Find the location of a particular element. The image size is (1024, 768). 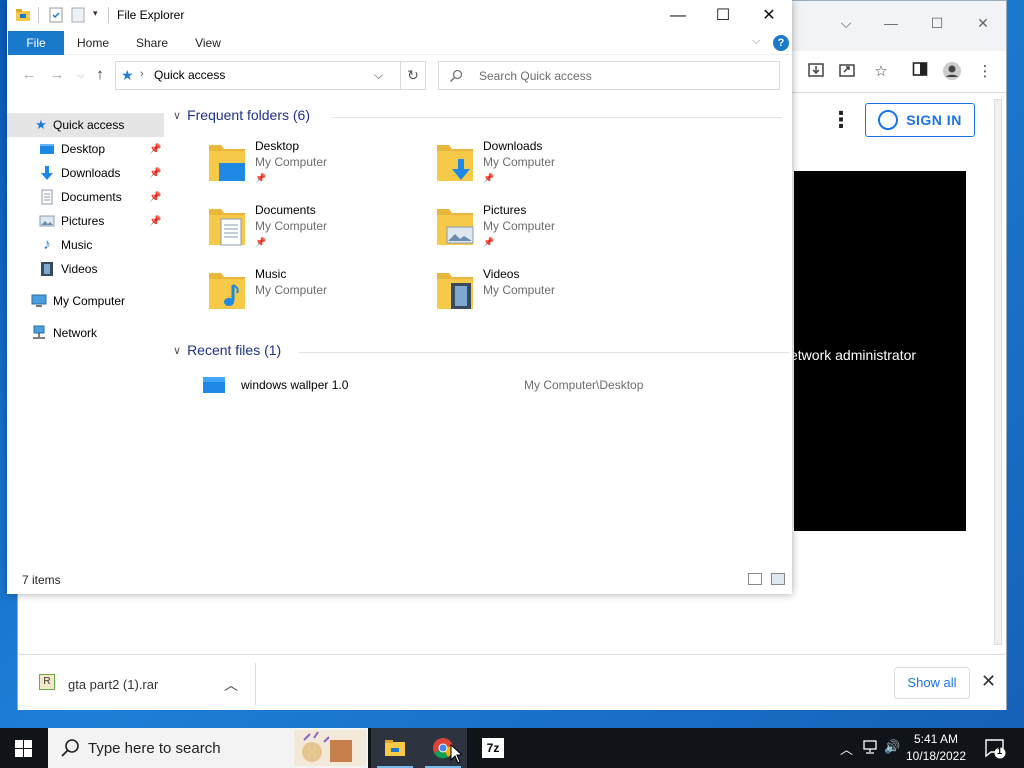

forward-arrow-icon: → is located at coordinates (57, 75).